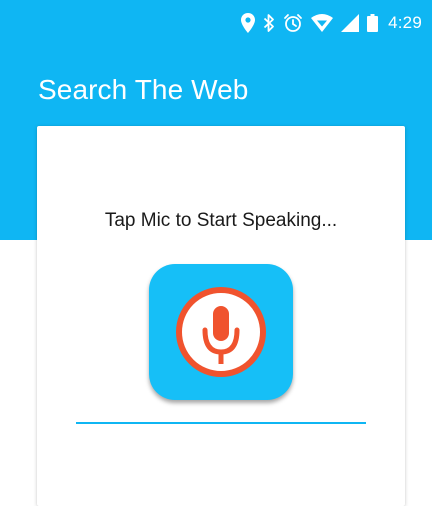  Describe the element at coordinates (221, 423) in the screenshot. I see `input-underline` at that location.